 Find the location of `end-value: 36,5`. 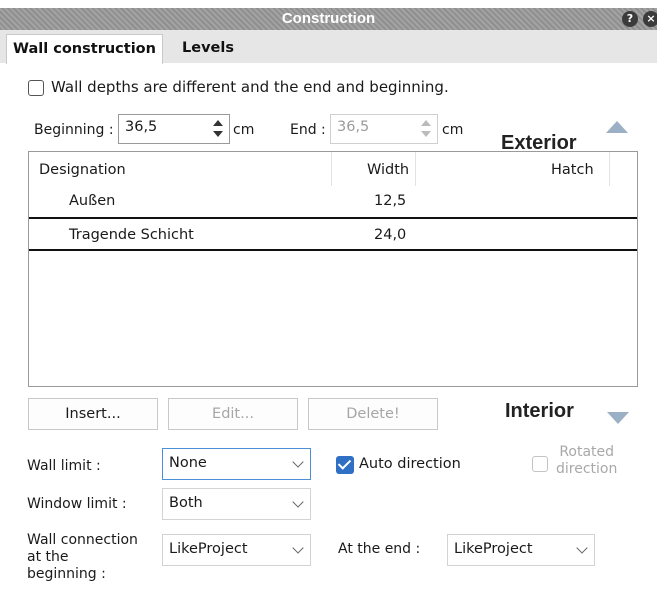

end-value: 36,5 is located at coordinates (353, 127).